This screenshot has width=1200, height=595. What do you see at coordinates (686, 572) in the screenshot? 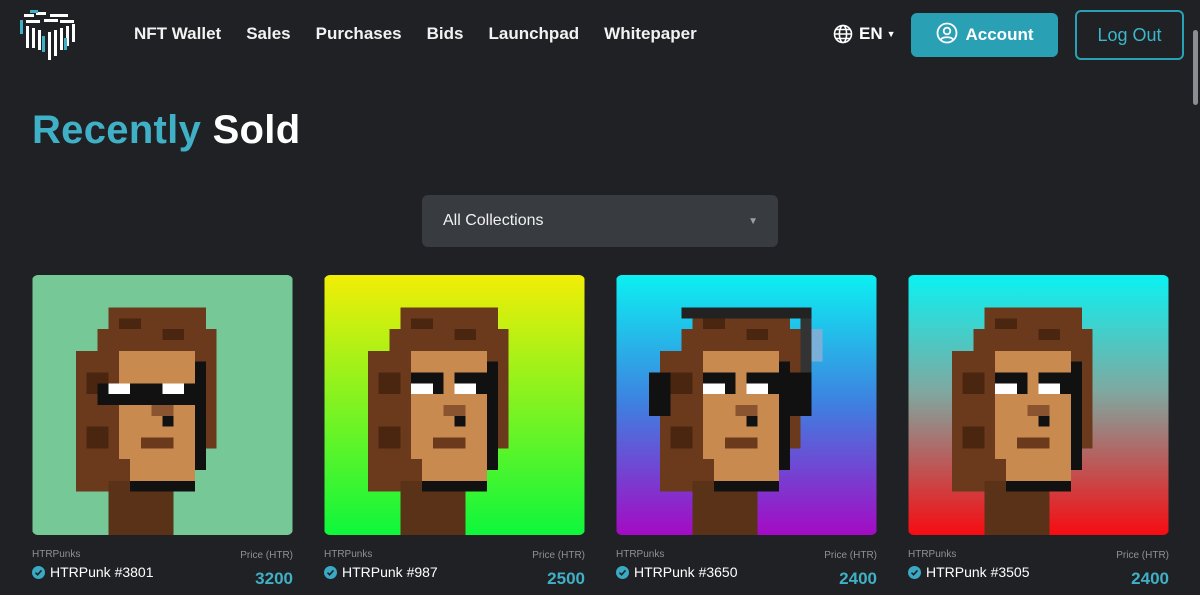
I see `nft-name: HTRPunk #3650` at bounding box center [686, 572].